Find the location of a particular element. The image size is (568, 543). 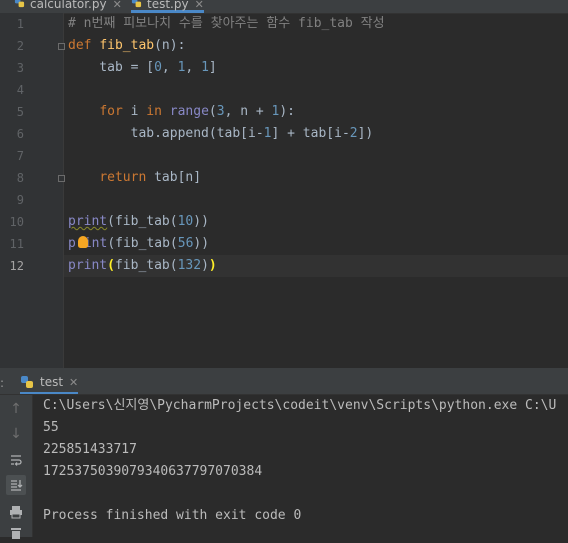

tab-calculator-py: calculator.py ✕ is located at coordinates (68, 6).